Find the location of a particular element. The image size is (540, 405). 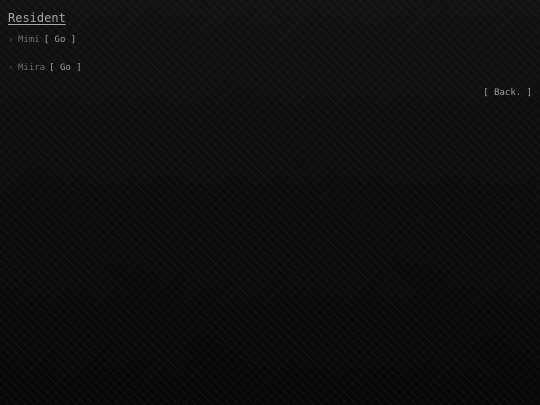

back-button-close-bracket: ] is located at coordinates (529, 93).